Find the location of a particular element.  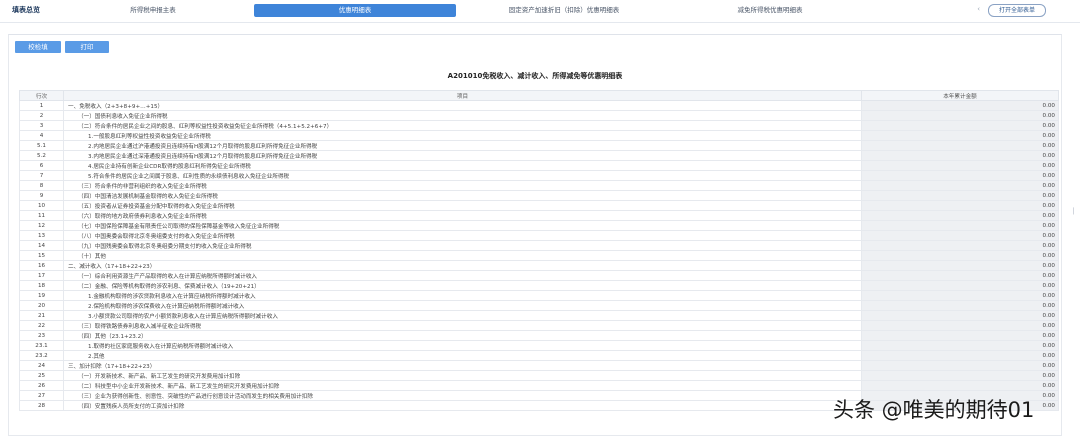

tab-preferential-detail: 优惠明细表 is located at coordinates (355, 10).